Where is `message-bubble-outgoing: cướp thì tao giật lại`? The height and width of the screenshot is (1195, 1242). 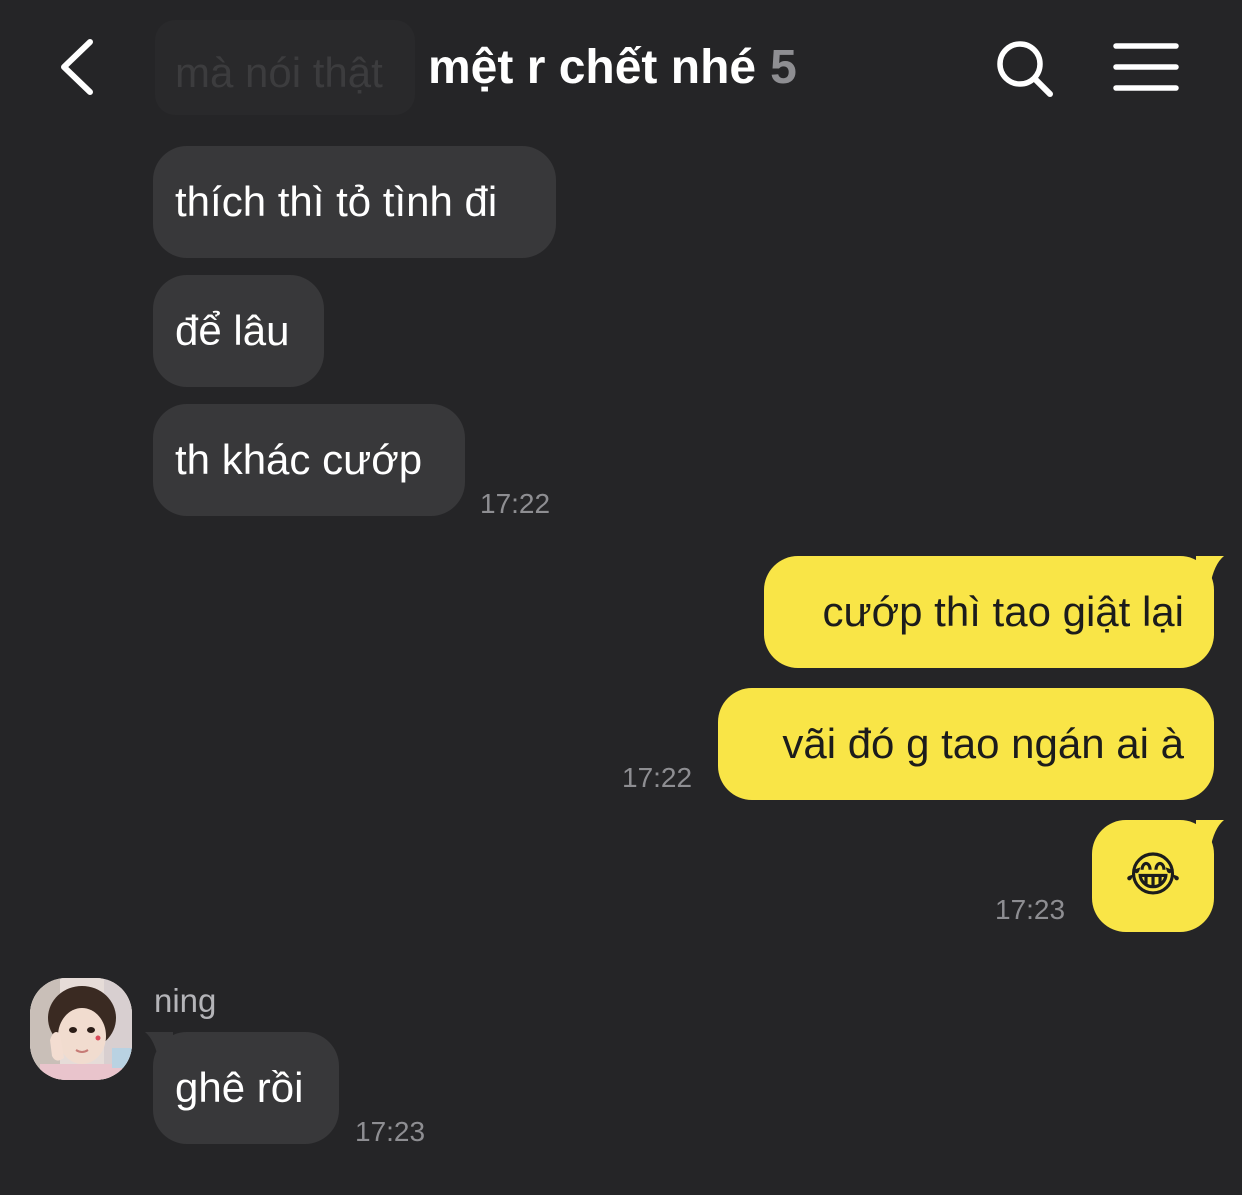
message-bubble-outgoing: cướp thì tao giật lại is located at coordinates (989, 612).